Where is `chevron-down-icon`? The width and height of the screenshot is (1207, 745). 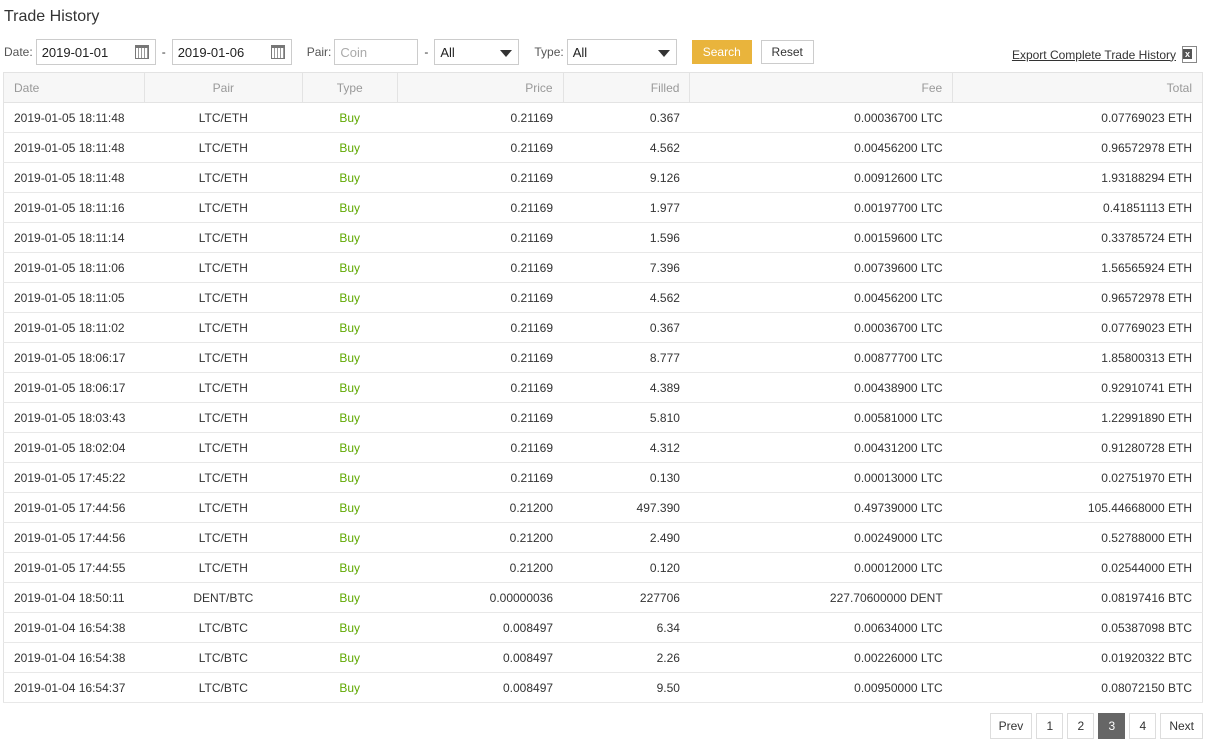 chevron-down-icon is located at coordinates (506, 53).